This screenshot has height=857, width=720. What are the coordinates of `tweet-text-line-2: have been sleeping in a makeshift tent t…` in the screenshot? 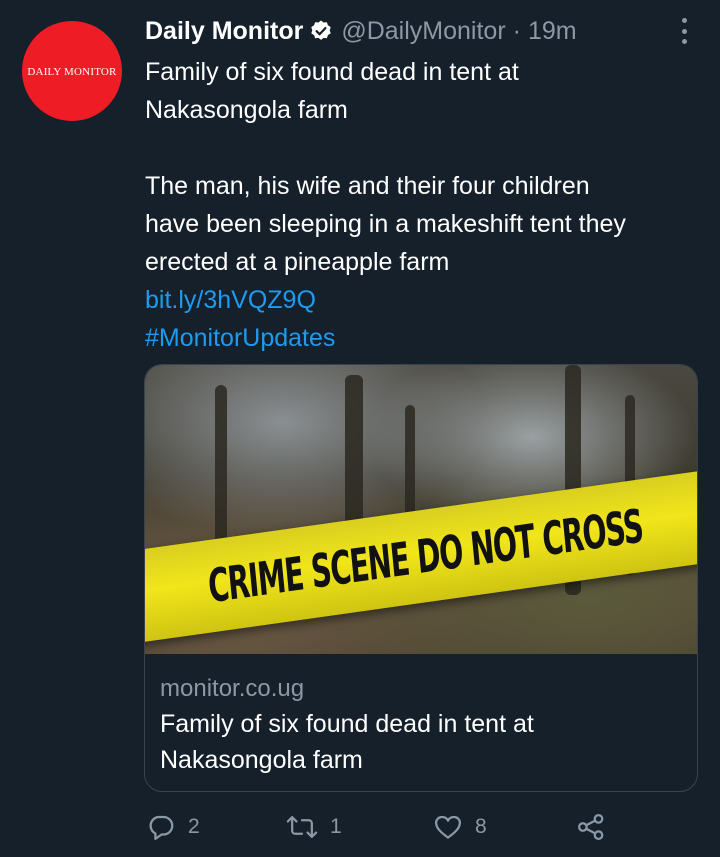 It's located at (385, 224).